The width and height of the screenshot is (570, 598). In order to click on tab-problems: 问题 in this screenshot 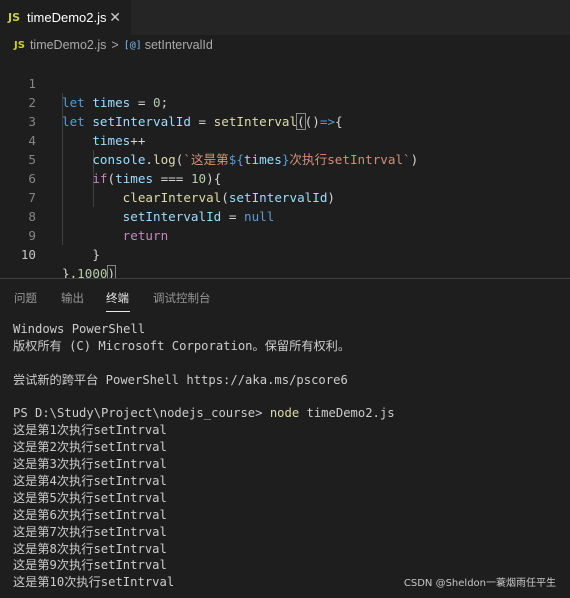, I will do `click(25, 298)`.